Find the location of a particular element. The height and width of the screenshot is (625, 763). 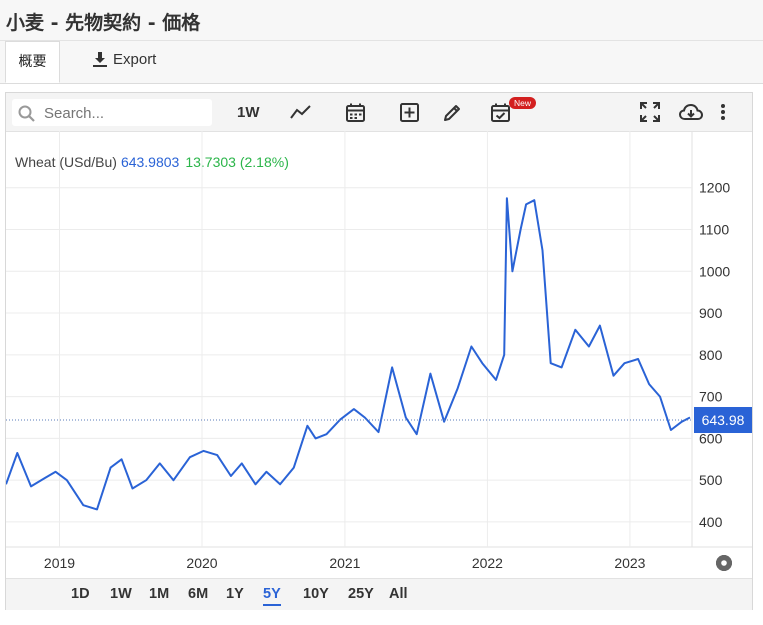

chart-type-button is located at coordinates (301, 112).